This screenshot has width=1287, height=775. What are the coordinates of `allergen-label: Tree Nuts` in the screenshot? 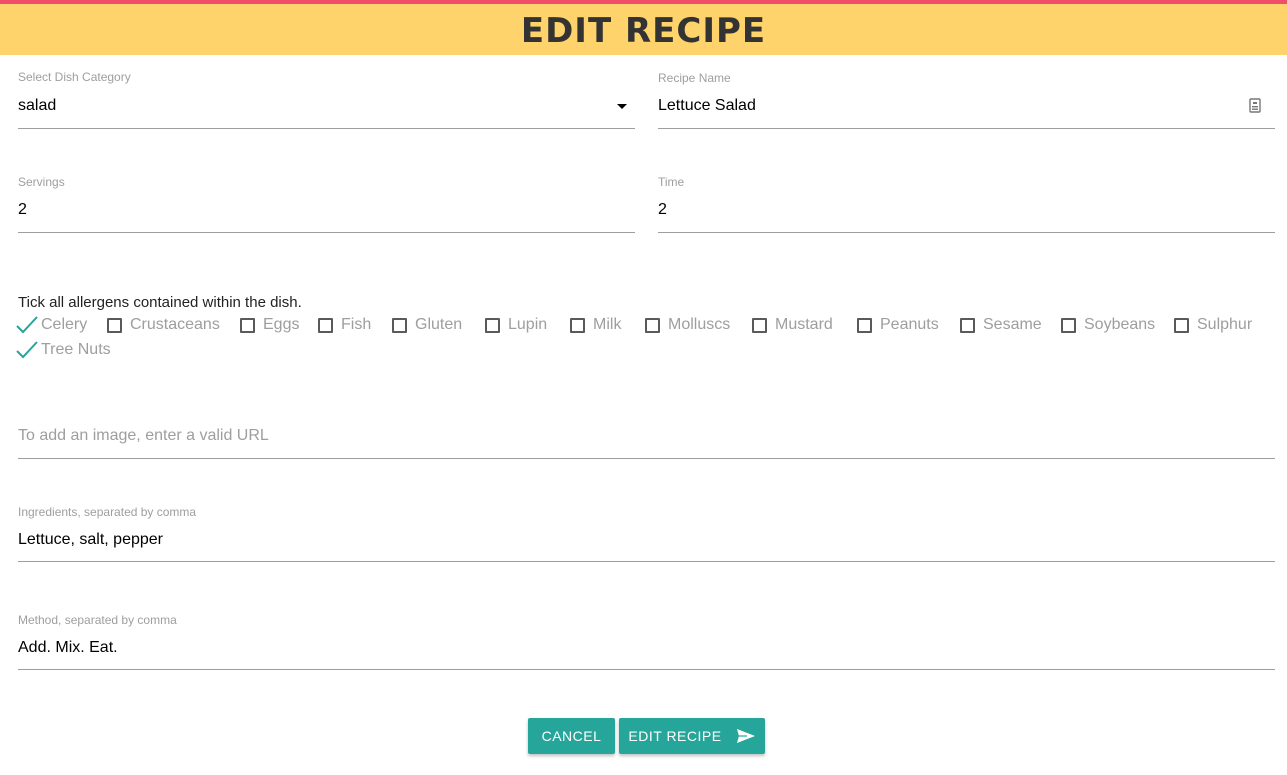 It's located at (76, 349).